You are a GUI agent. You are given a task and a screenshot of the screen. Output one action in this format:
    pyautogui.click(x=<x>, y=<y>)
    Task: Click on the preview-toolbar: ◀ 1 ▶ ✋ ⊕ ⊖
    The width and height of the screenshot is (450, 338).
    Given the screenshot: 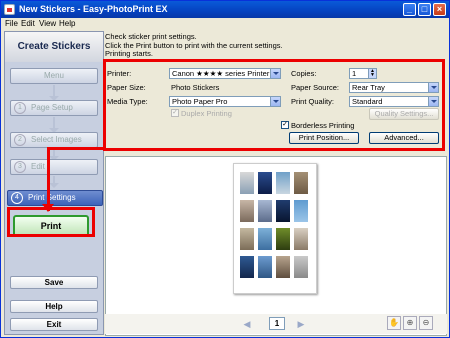 What is the action you would take?
    pyautogui.click(x=276, y=324)
    